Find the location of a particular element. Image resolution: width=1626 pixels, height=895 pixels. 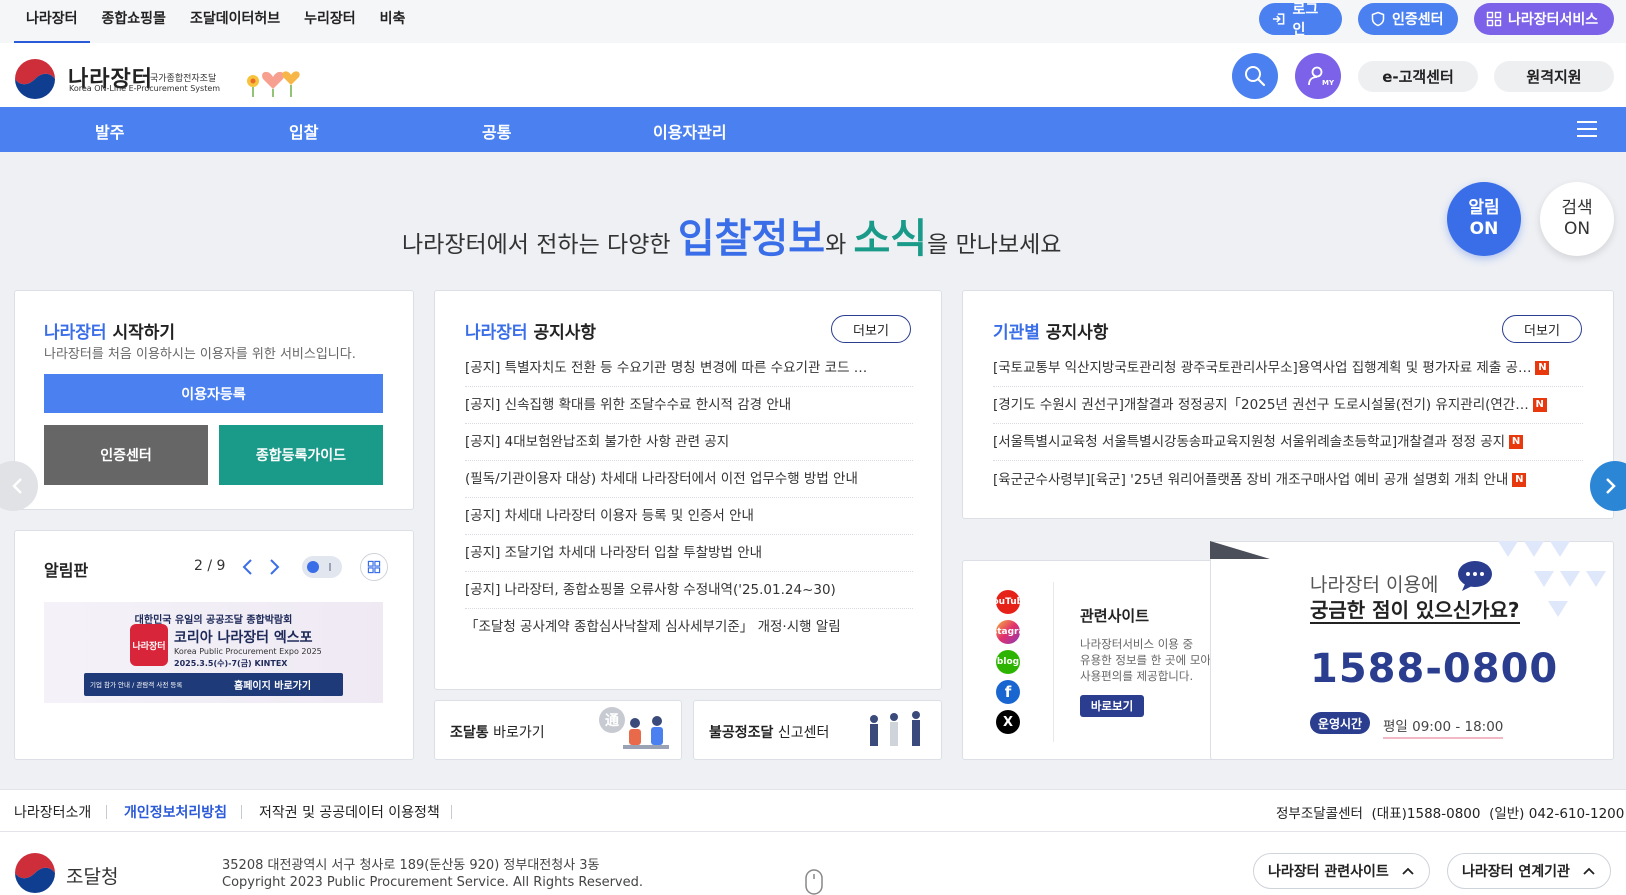

notice-more-button: 더보기 is located at coordinates (871, 329).